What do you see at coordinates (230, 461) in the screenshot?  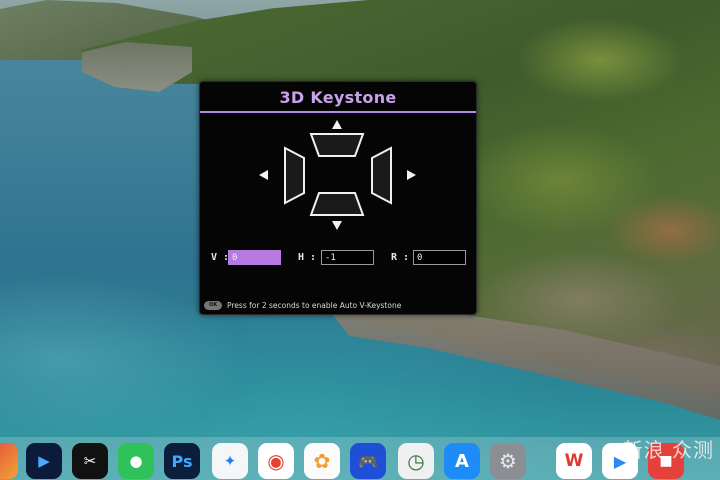 I see `safari-icon: ✦` at bounding box center [230, 461].